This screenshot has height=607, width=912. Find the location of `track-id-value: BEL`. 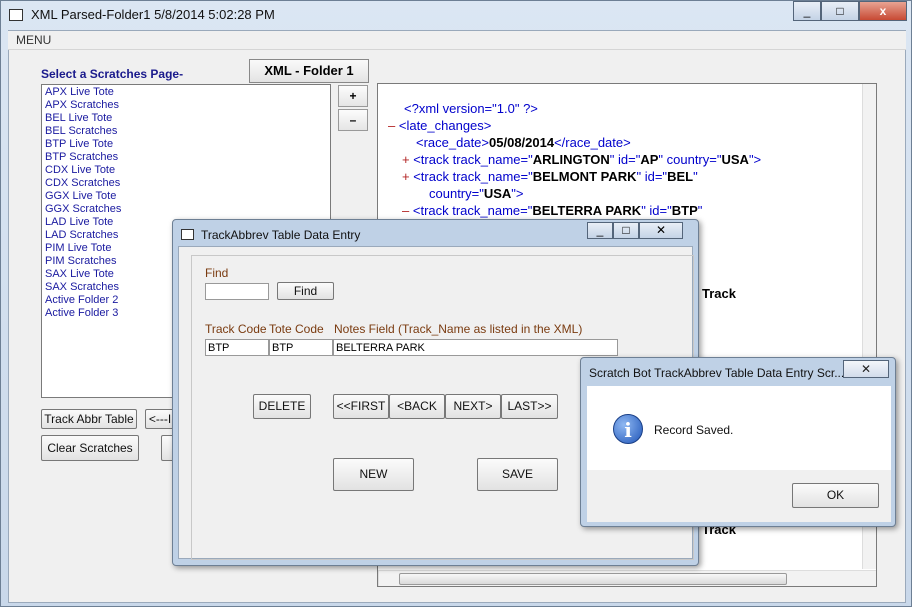

track-id-value: BEL is located at coordinates (680, 176).